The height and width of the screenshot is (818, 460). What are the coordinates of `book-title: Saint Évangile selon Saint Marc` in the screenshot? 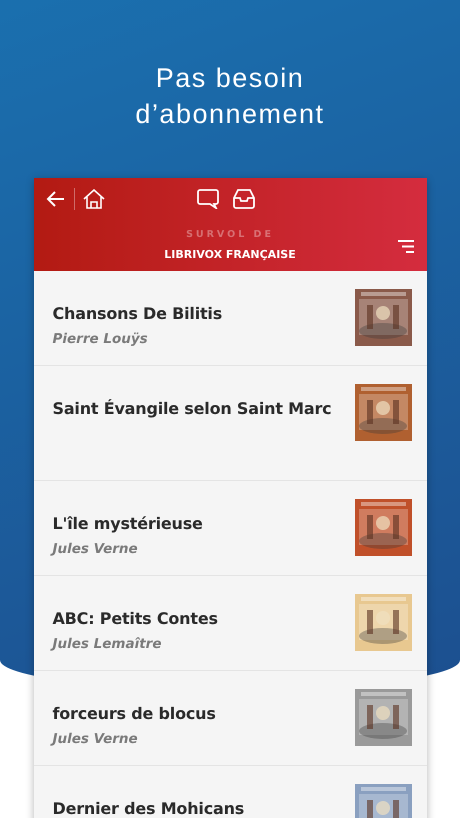 It's located at (192, 408).